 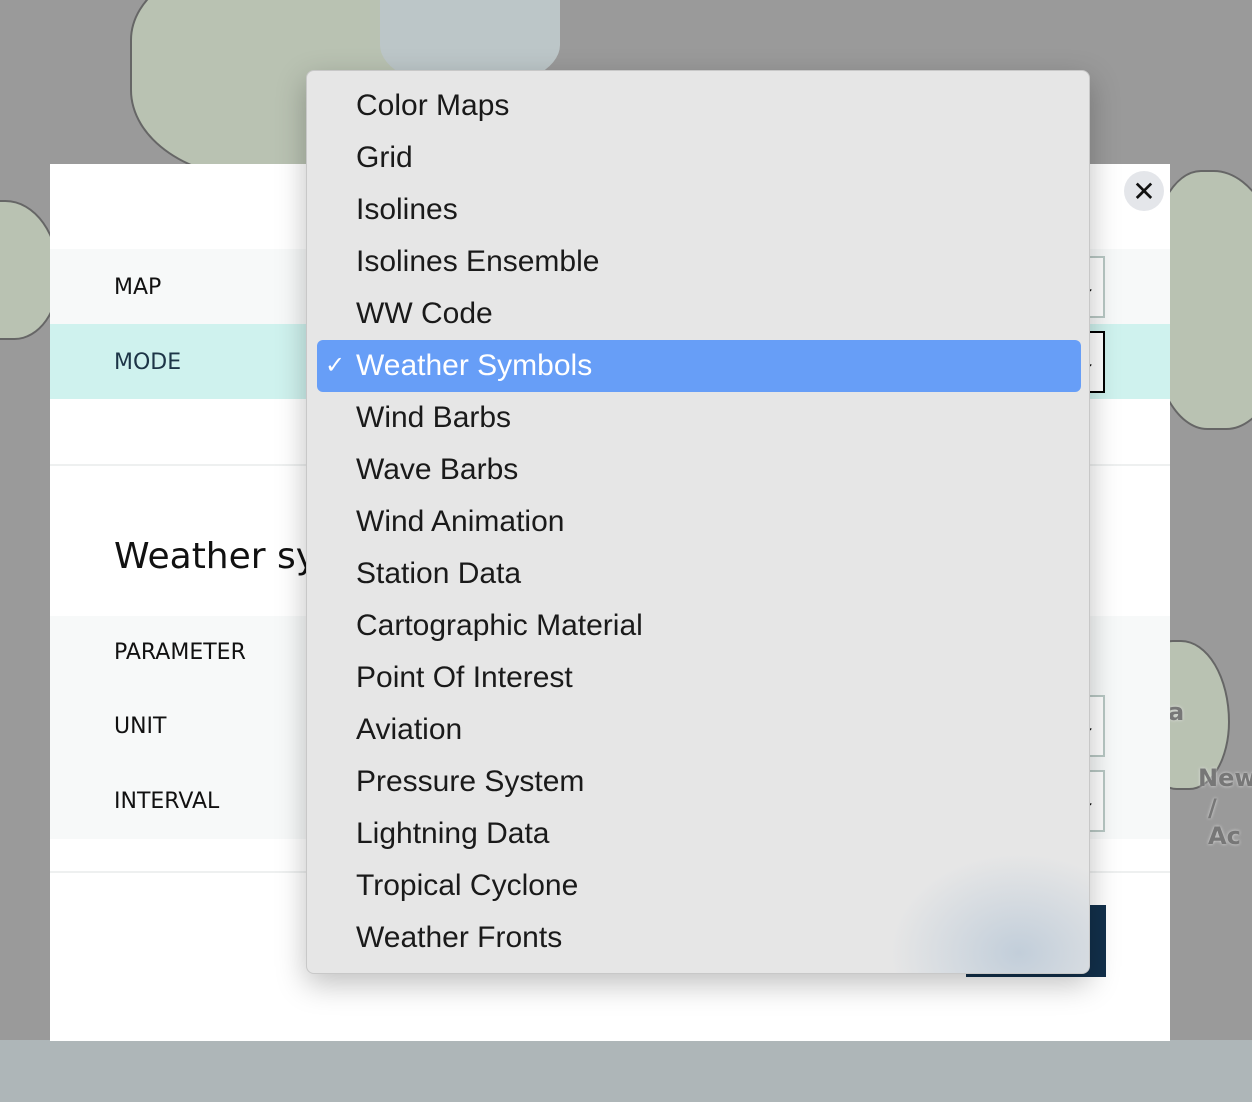 I want to click on close-button: ✕, so click(x=1144, y=191).